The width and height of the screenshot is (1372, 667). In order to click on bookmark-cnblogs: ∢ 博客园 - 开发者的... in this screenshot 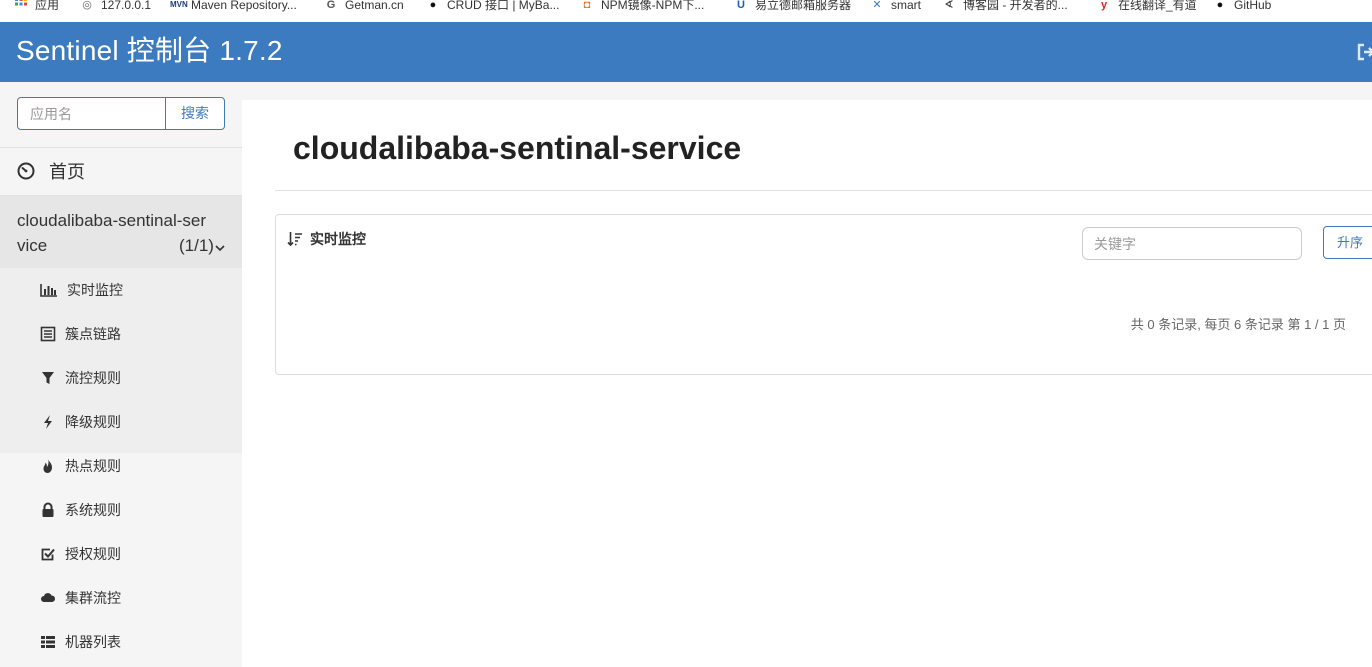, I will do `click(1005, 7)`.